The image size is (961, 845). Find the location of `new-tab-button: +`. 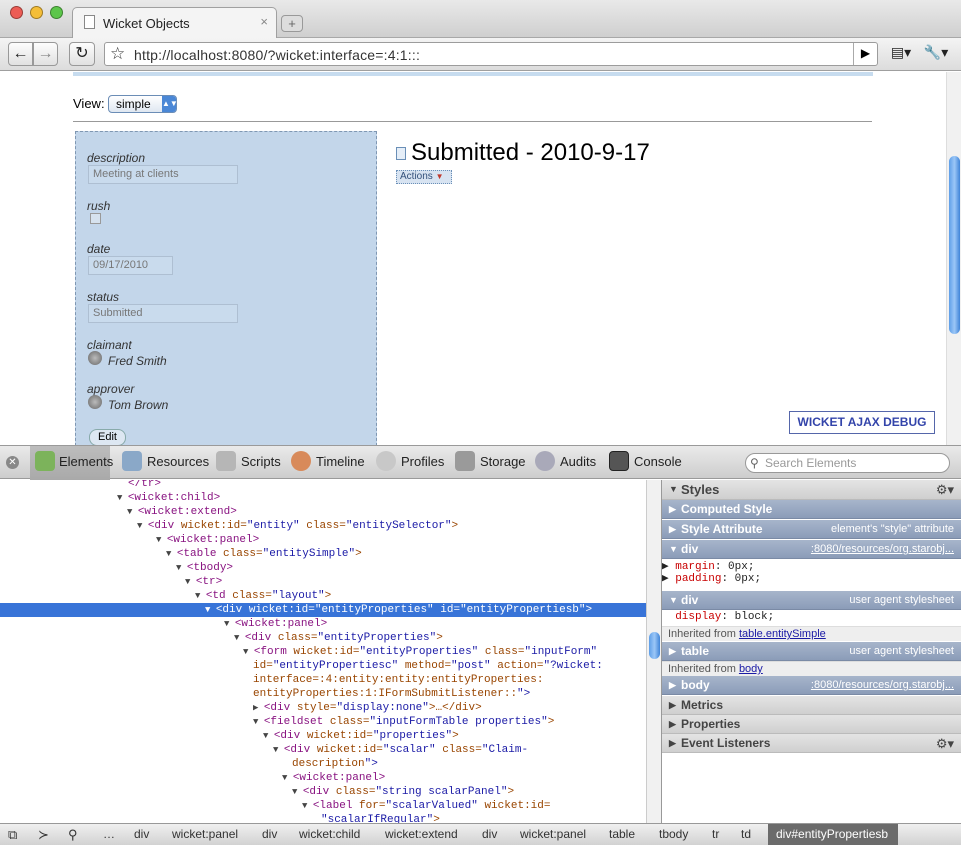

new-tab-button: + is located at coordinates (292, 23).